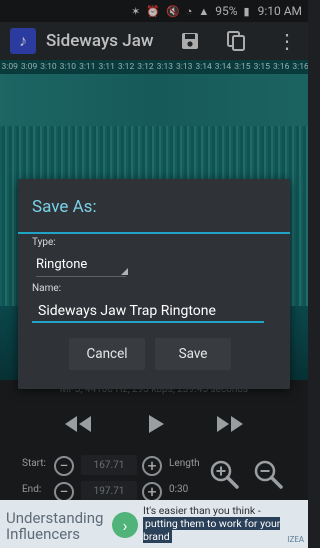 The image size is (320, 548). Describe the element at coordinates (55, 518) in the screenshot. I see `ad-brand-line: Understanding` at that location.